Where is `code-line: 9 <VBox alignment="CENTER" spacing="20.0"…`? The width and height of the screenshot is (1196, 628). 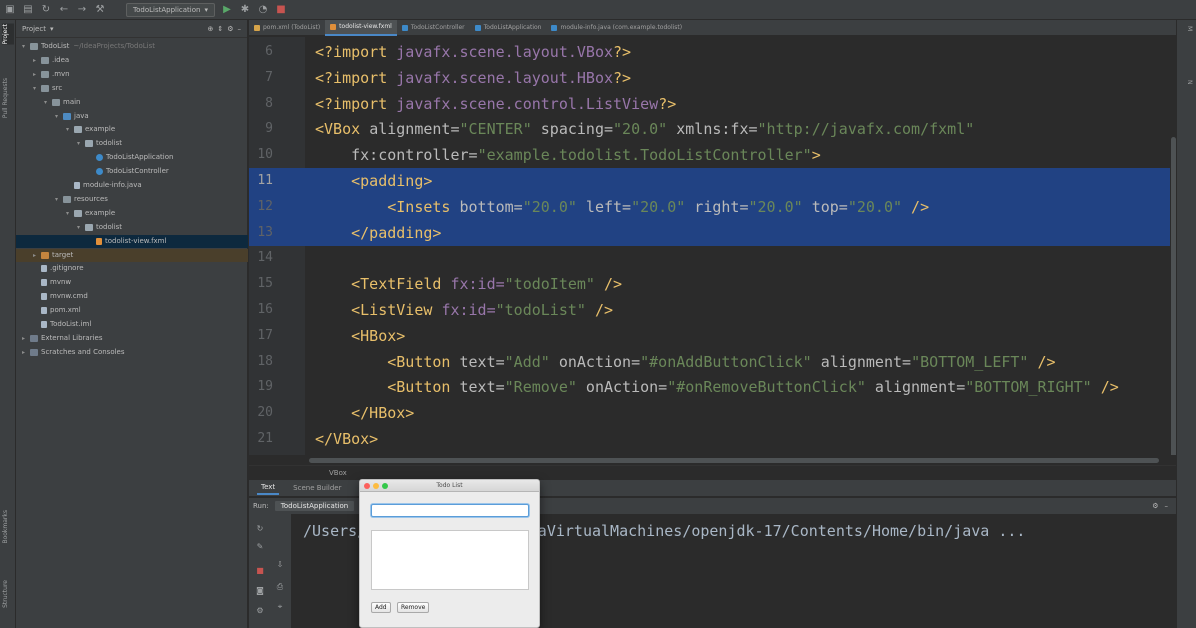 code-line: 9 <VBox alignment="CENTER" spacing="20.0"… is located at coordinates (712, 129).